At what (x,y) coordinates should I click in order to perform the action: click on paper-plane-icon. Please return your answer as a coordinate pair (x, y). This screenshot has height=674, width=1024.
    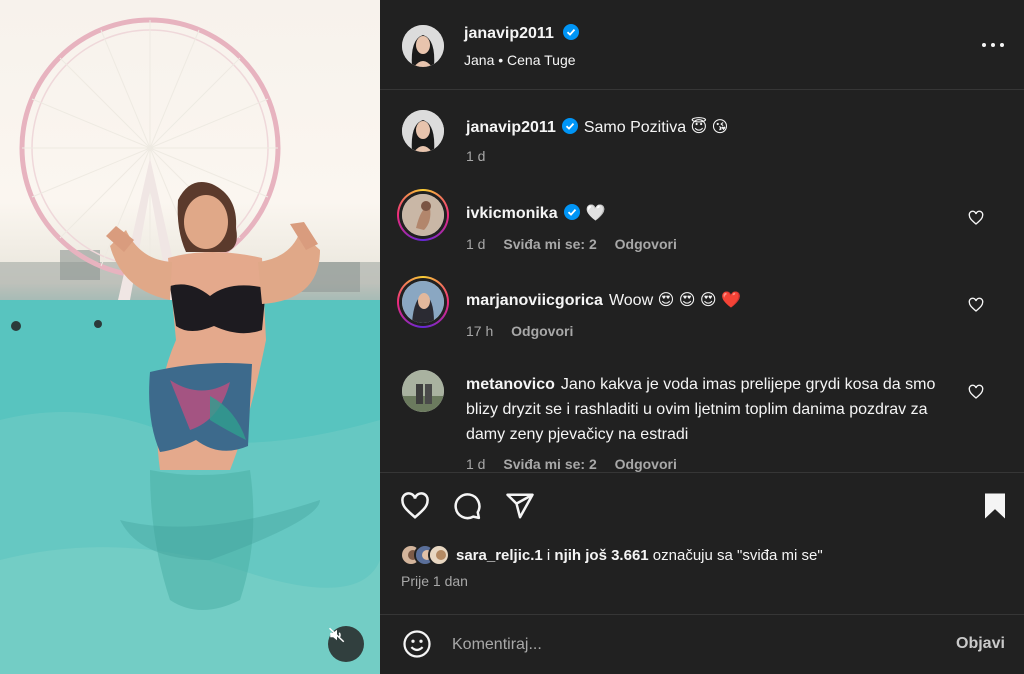
    Looking at the image, I should click on (520, 506).